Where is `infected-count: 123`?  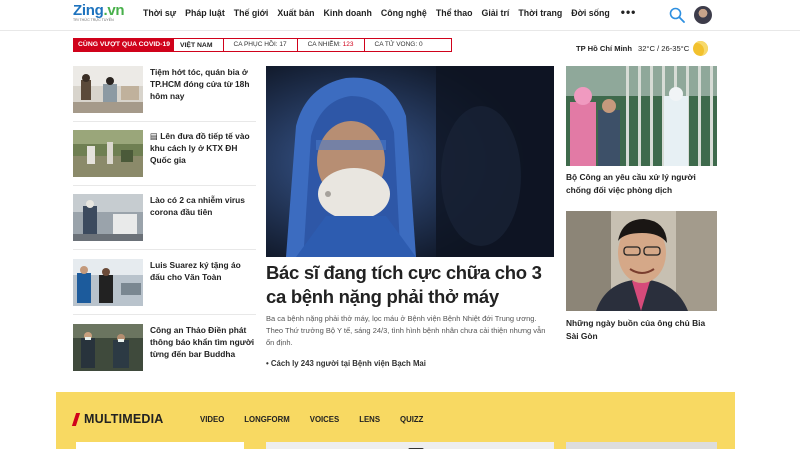
infected-count: 123 is located at coordinates (348, 44).